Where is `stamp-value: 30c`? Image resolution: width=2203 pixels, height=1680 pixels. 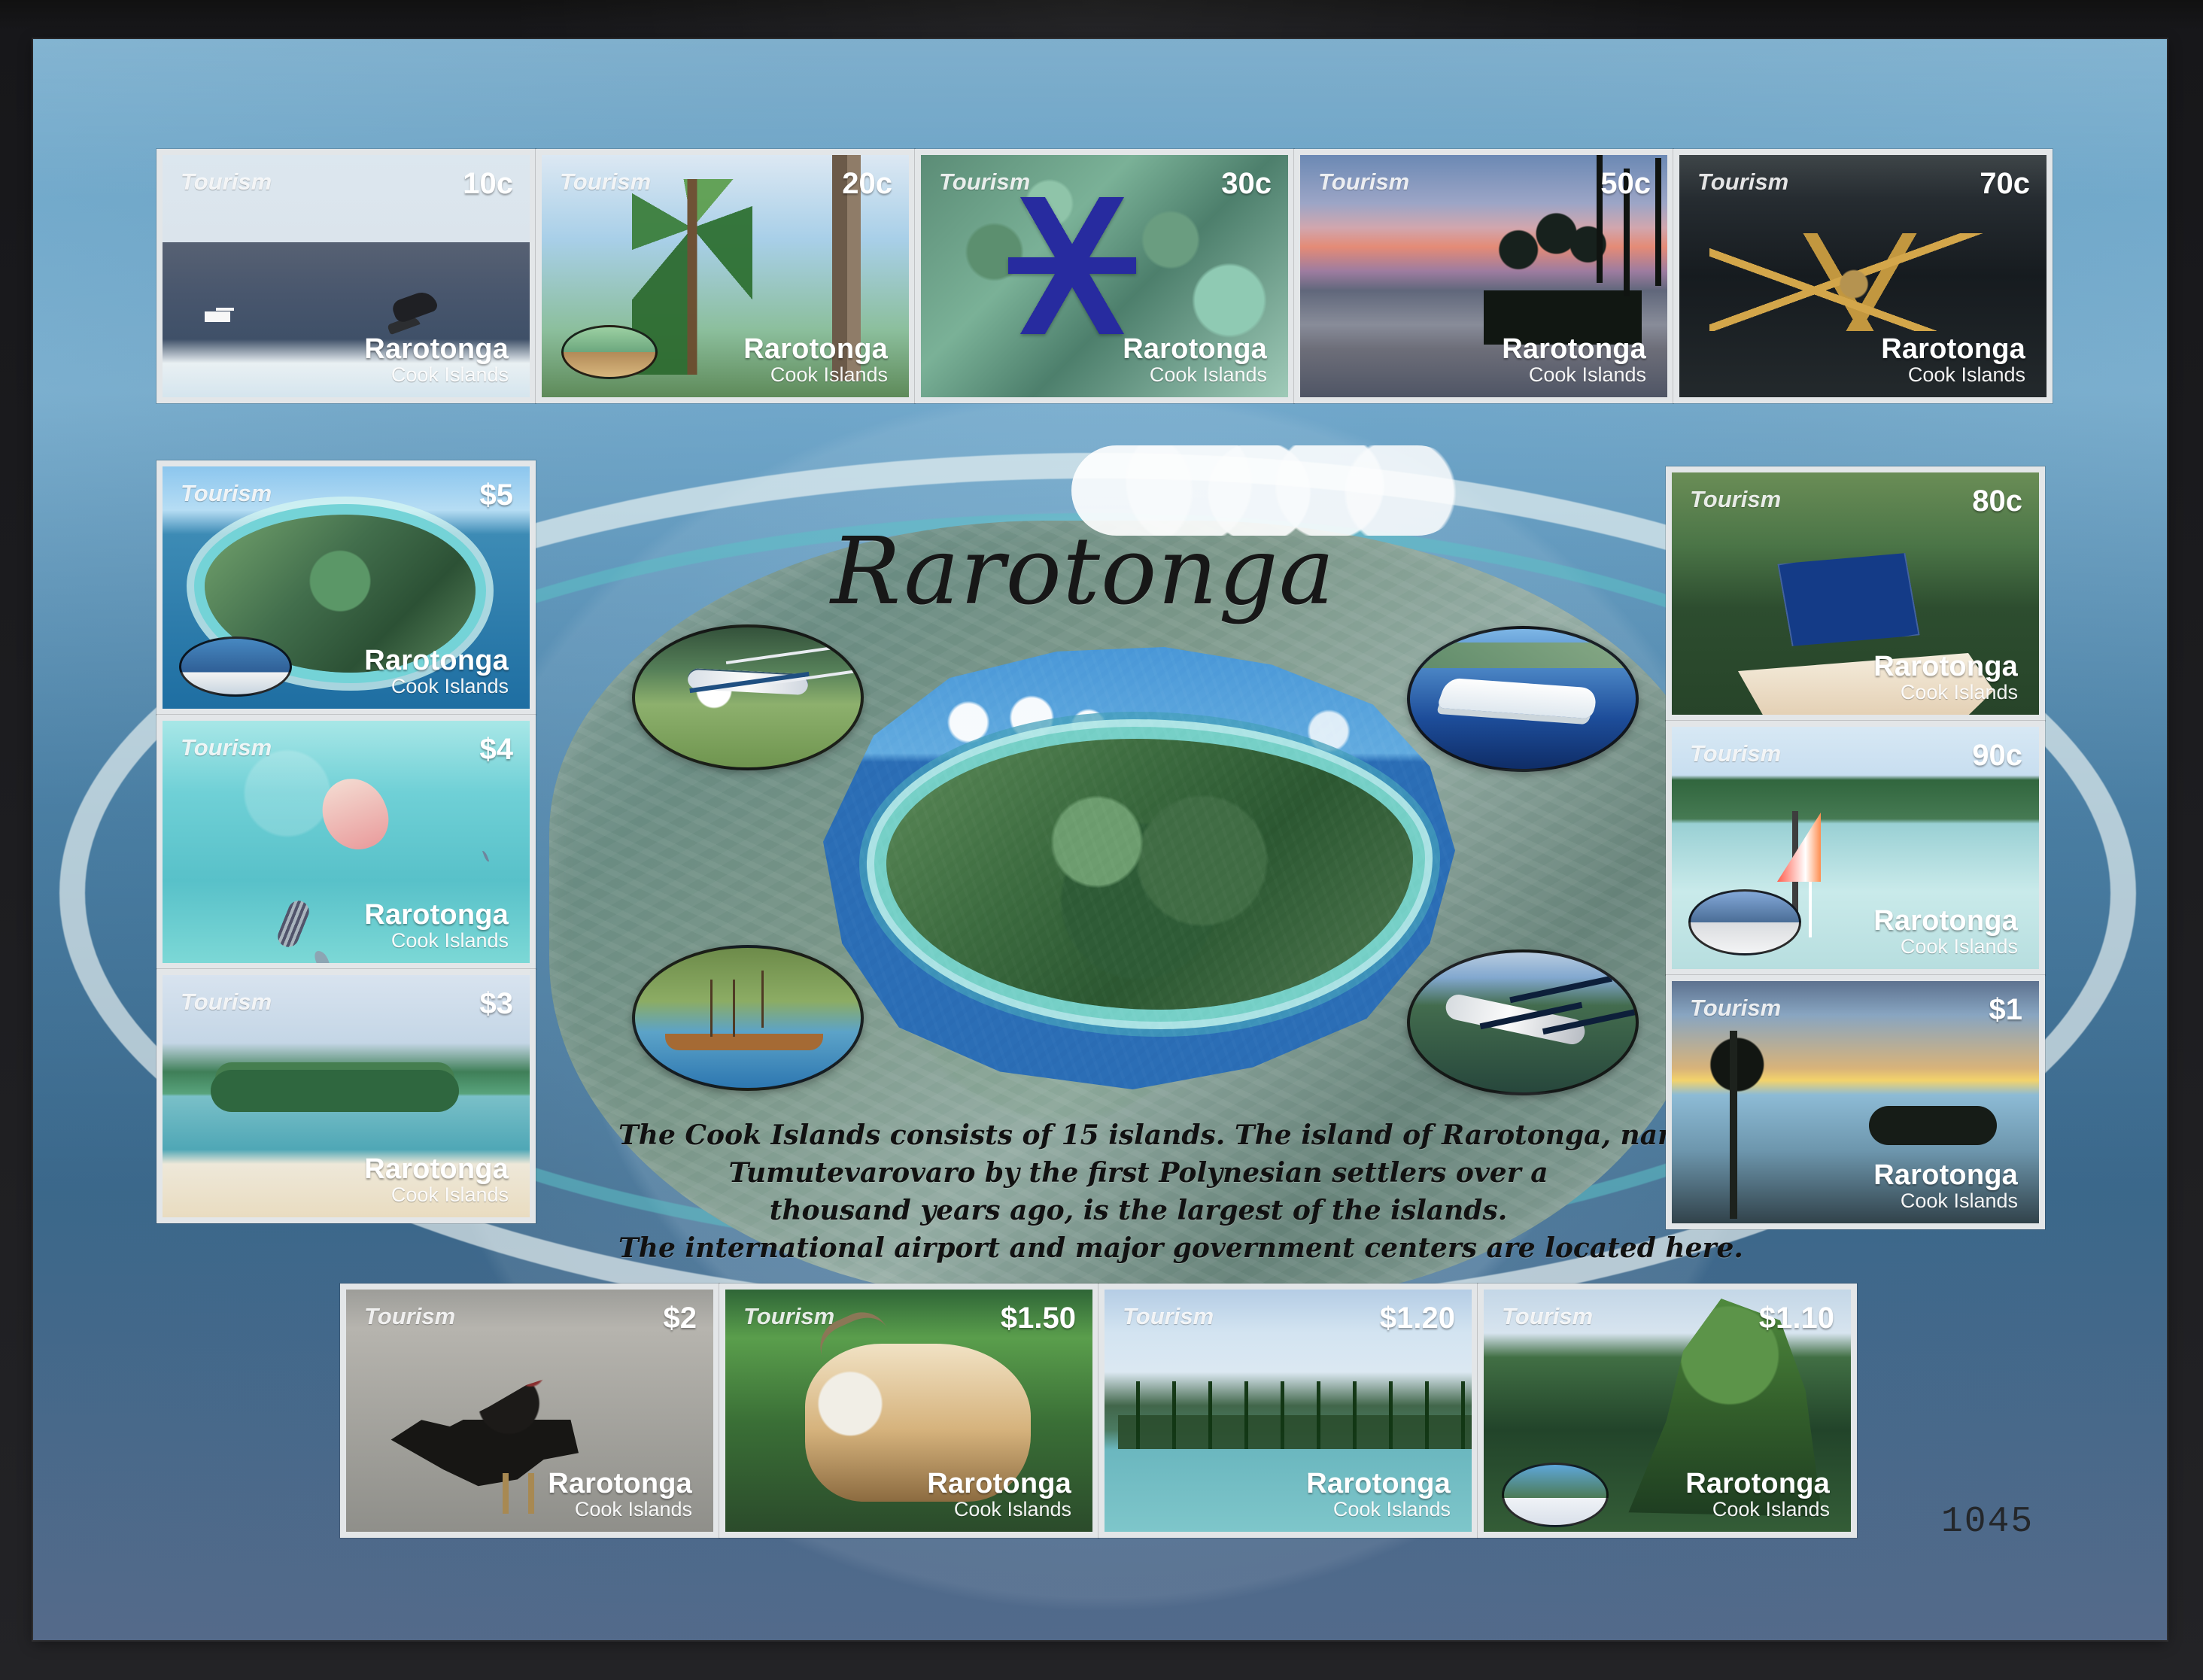
stamp-value: 30c is located at coordinates (1246, 183).